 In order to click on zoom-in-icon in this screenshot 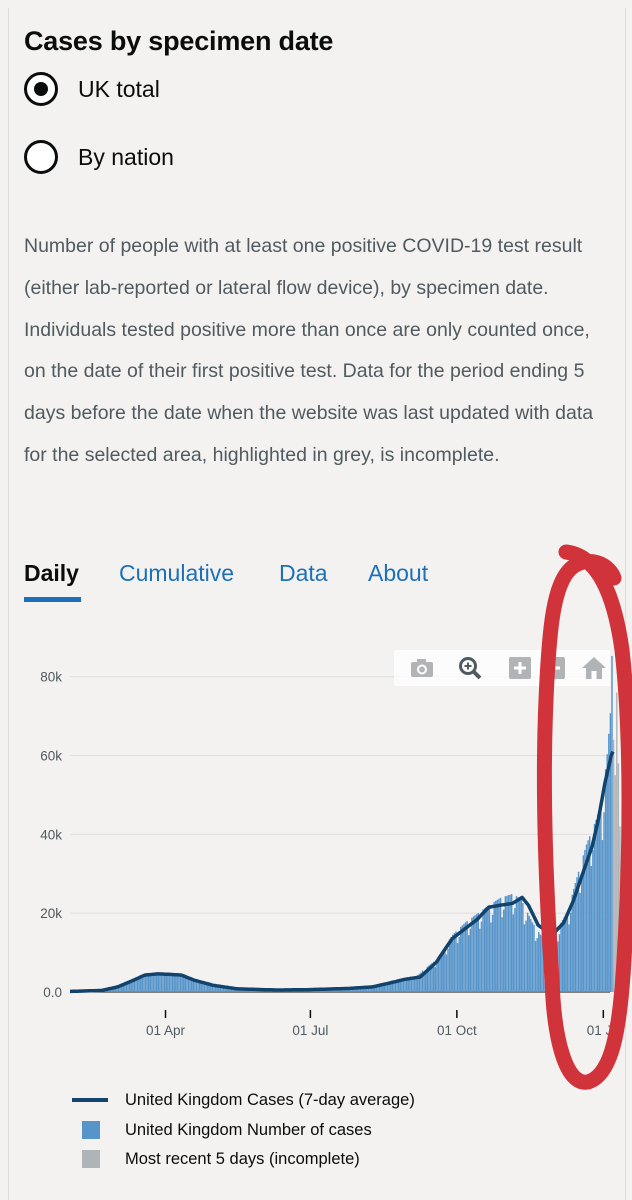, I will do `click(520, 668)`.